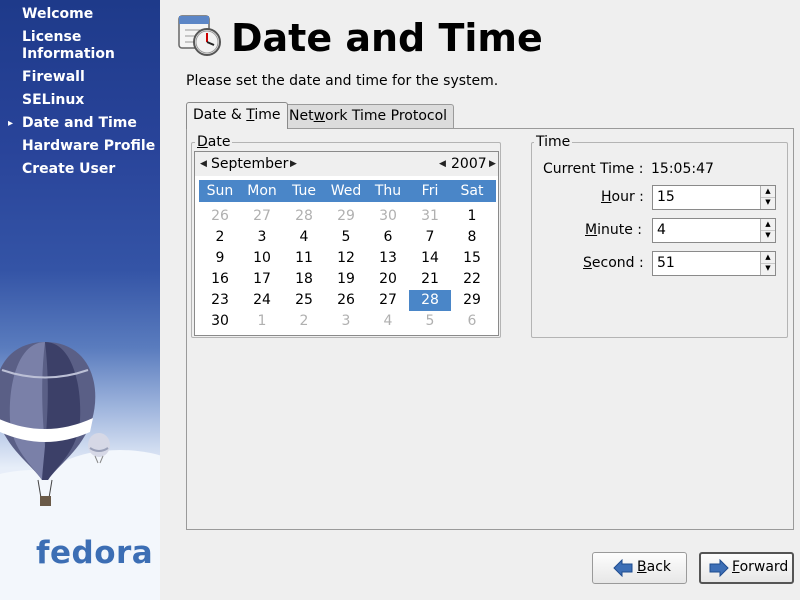  Describe the element at coordinates (220, 300) in the screenshot. I see `day-cell: 23` at that location.